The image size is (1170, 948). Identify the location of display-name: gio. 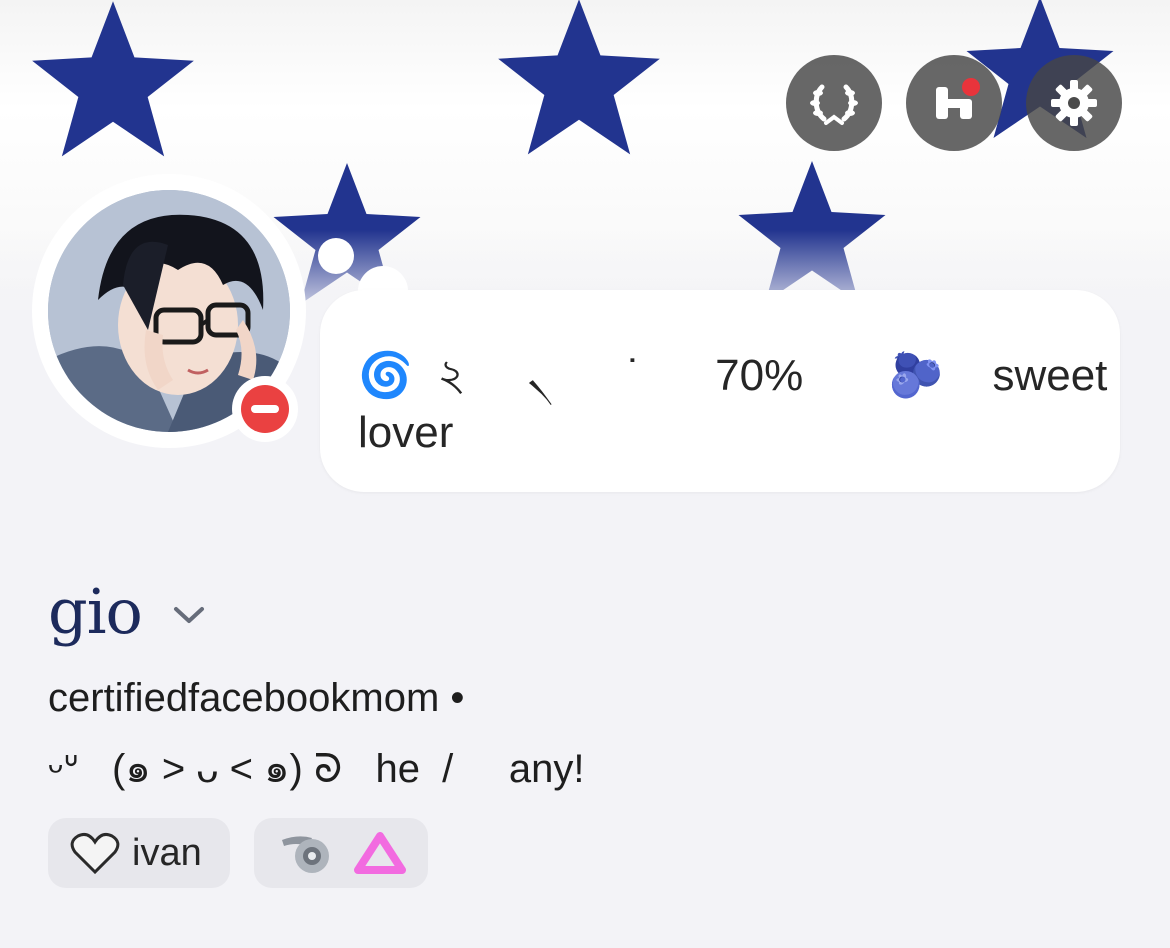
(95, 611).